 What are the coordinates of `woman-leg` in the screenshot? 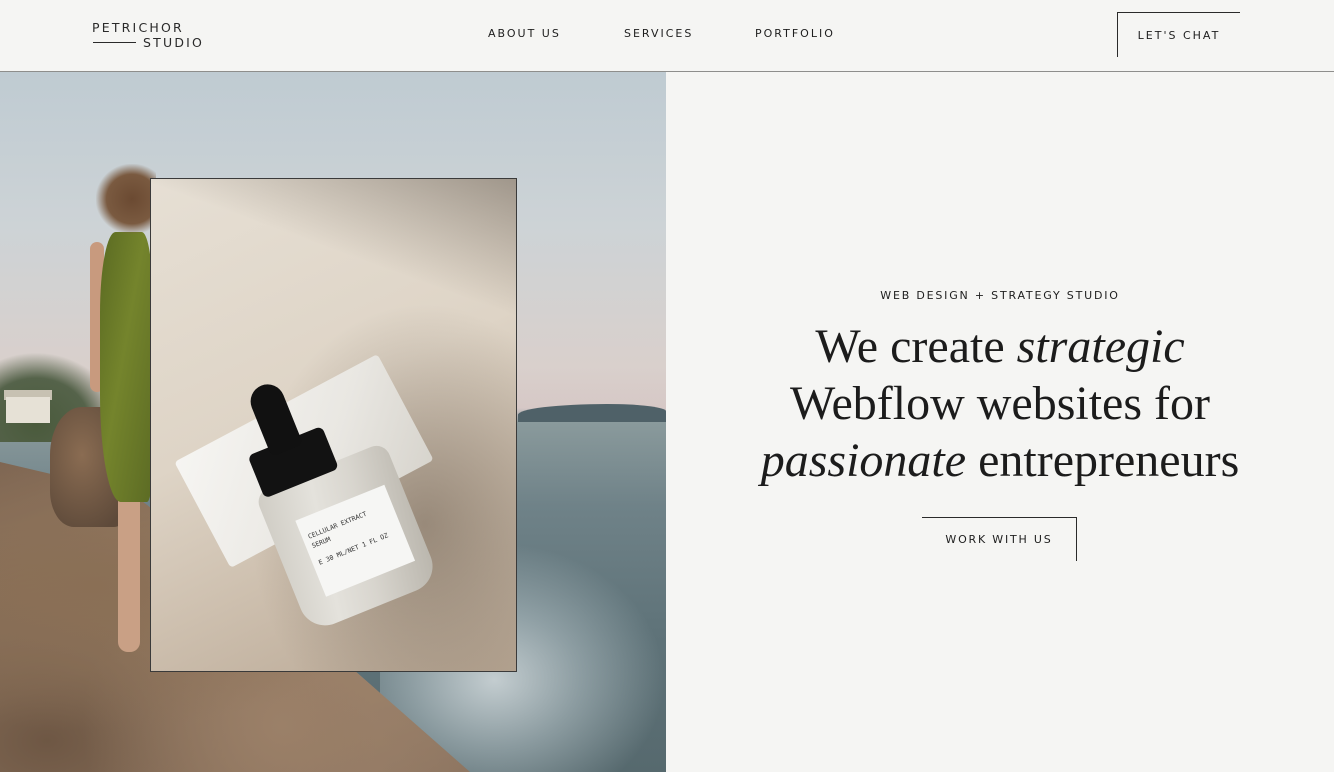 It's located at (129, 572).